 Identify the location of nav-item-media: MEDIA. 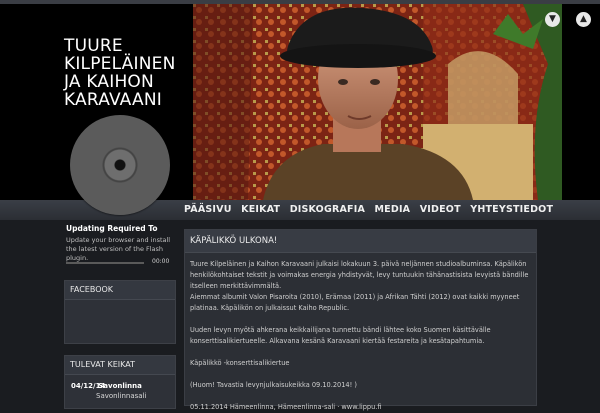
(393, 210).